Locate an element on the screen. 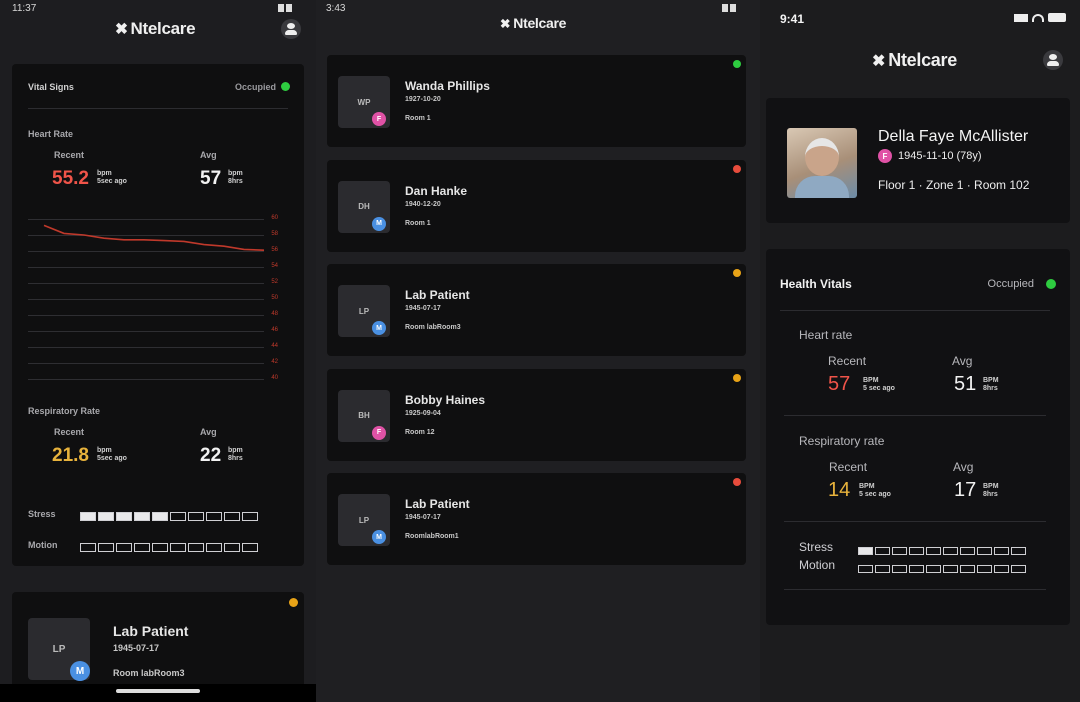 Image resolution: width=1080 pixels, height=702 pixels. stress-label: Stress is located at coordinates (42, 514).